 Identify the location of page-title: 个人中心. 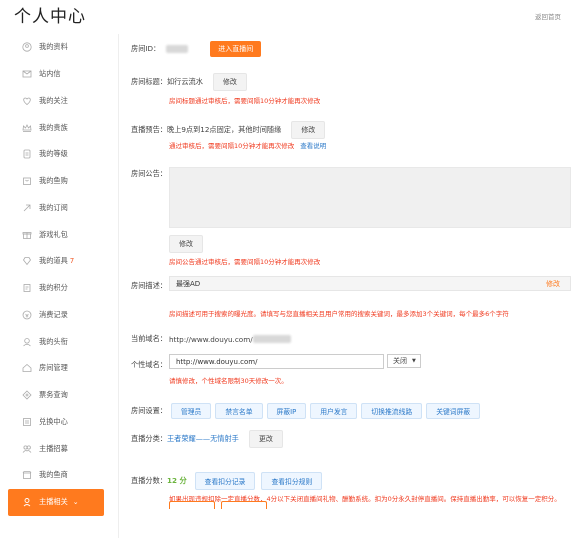
(50, 17).